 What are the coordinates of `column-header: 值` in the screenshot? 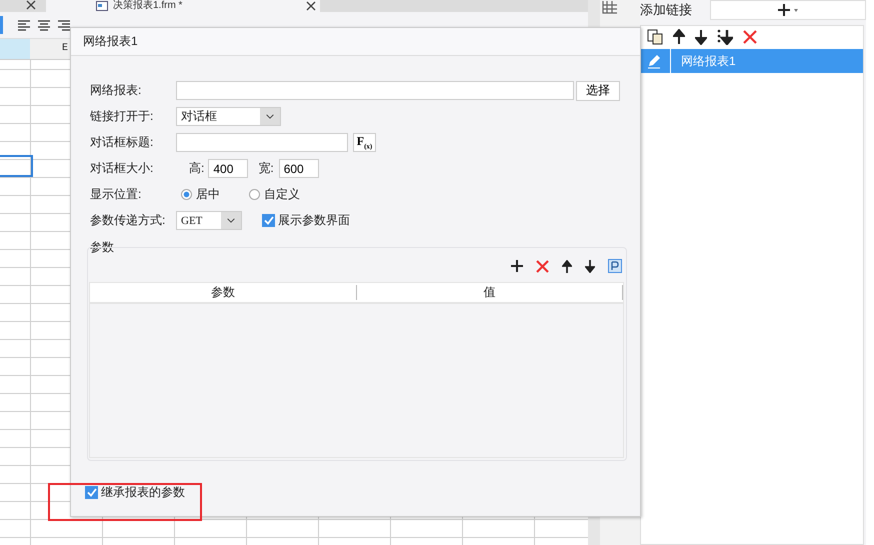 It's located at (489, 292).